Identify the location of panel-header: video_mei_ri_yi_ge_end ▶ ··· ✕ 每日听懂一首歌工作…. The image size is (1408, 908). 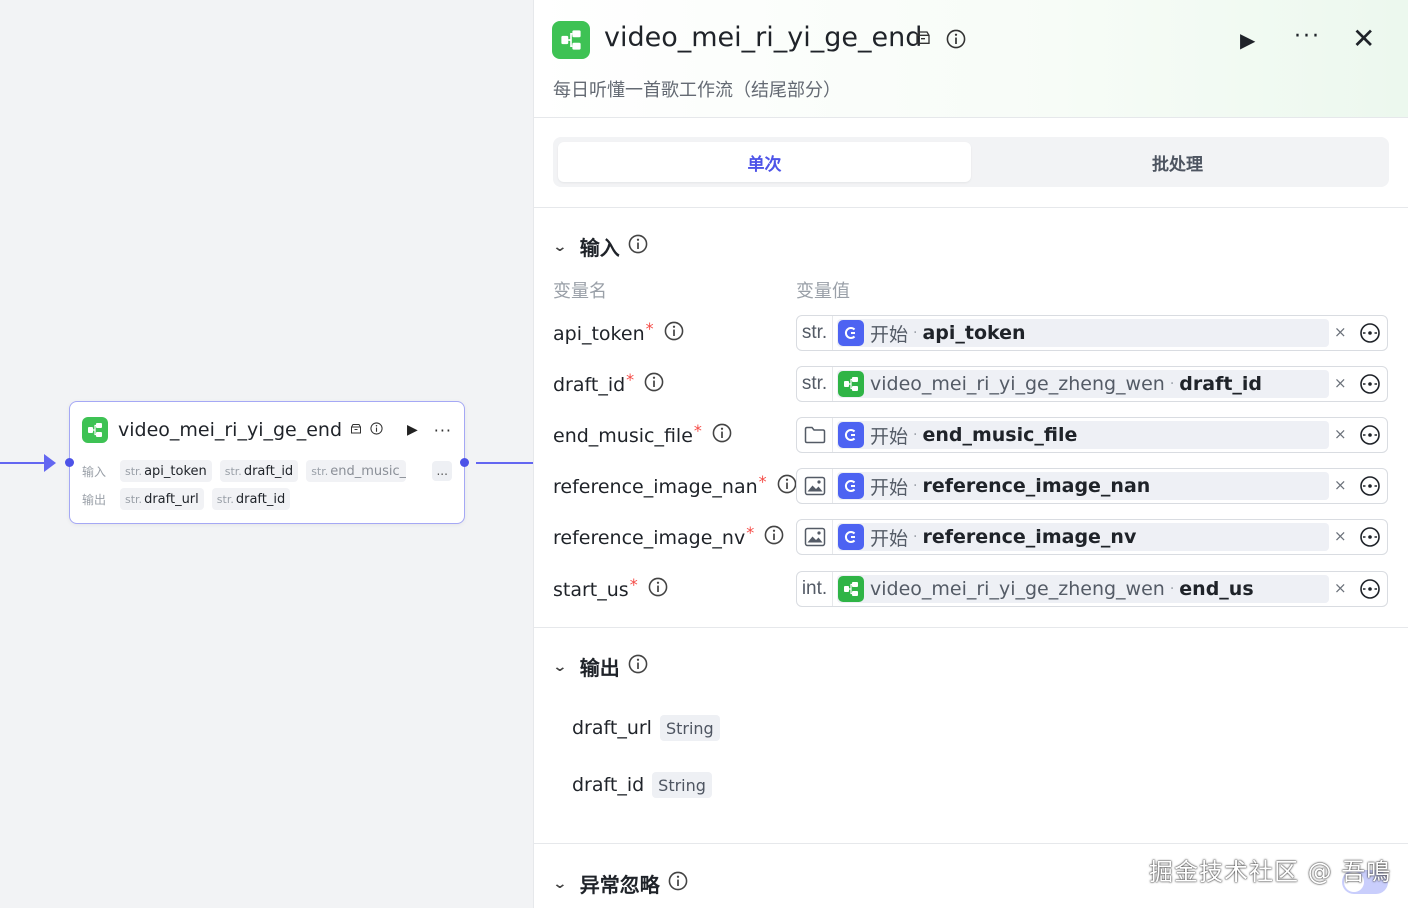
(971, 59).